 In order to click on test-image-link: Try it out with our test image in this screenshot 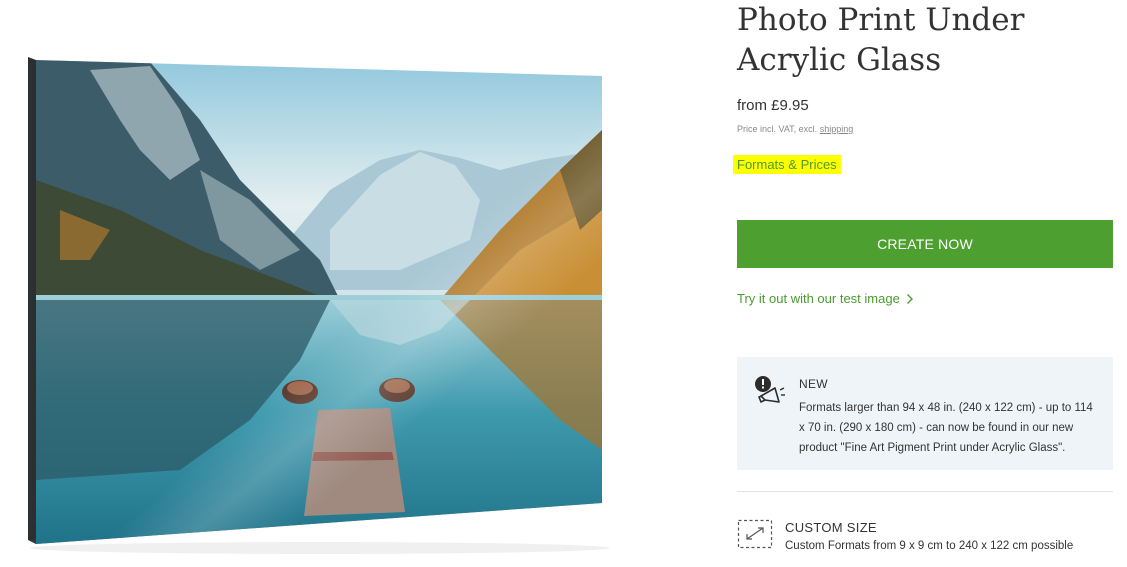, I will do `click(825, 298)`.